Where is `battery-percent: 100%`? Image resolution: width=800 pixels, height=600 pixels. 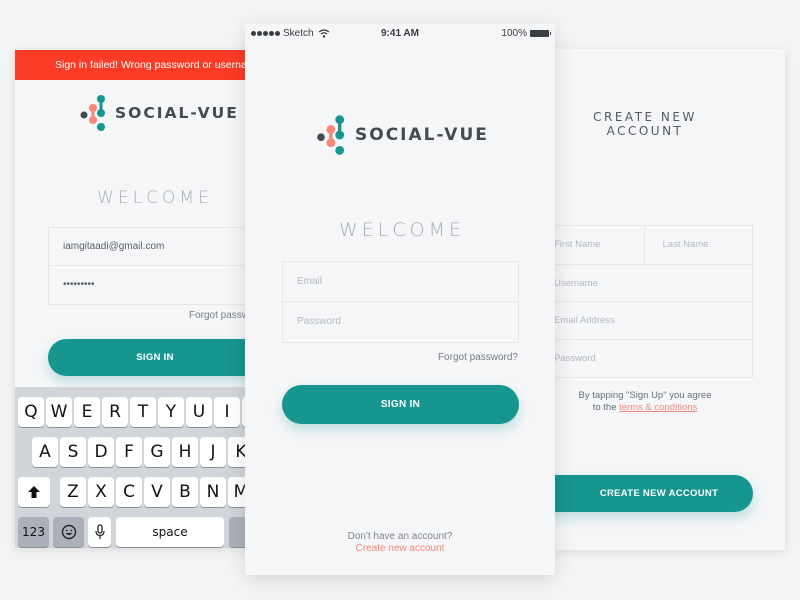 battery-percent: 100% is located at coordinates (514, 33).